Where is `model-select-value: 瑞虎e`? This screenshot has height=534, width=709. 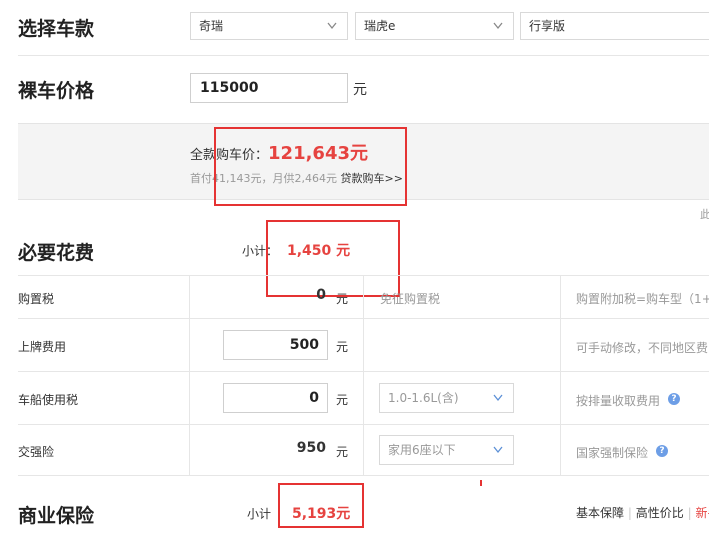 model-select-value: 瑞虎e is located at coordinates (380, 26).